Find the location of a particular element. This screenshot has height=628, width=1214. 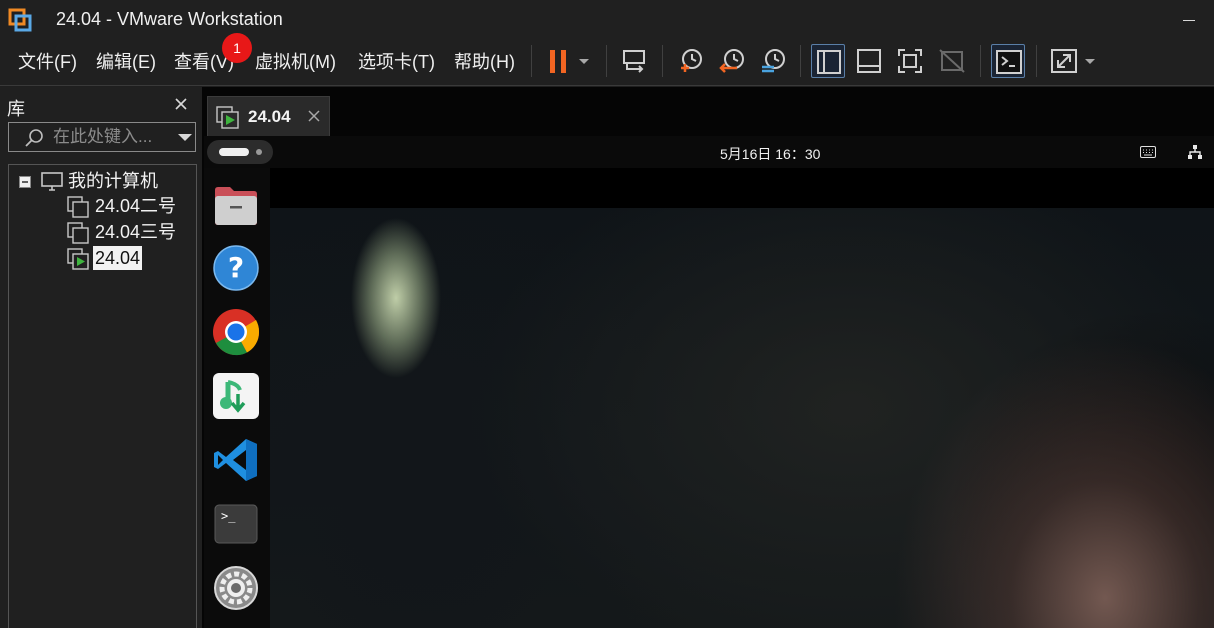

stretch-guest-button is located at coordinates (1064, 61).